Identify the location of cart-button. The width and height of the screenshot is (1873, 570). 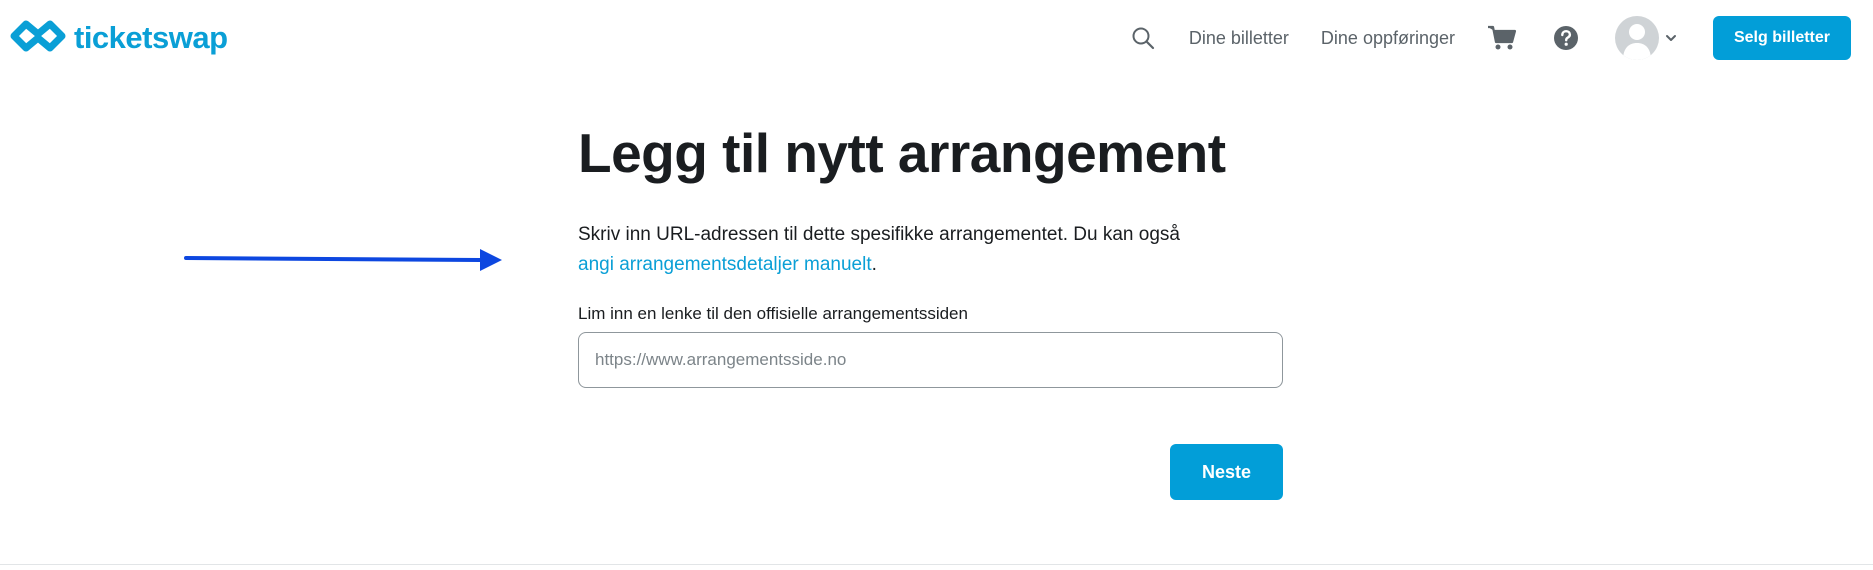
(1502, 38).